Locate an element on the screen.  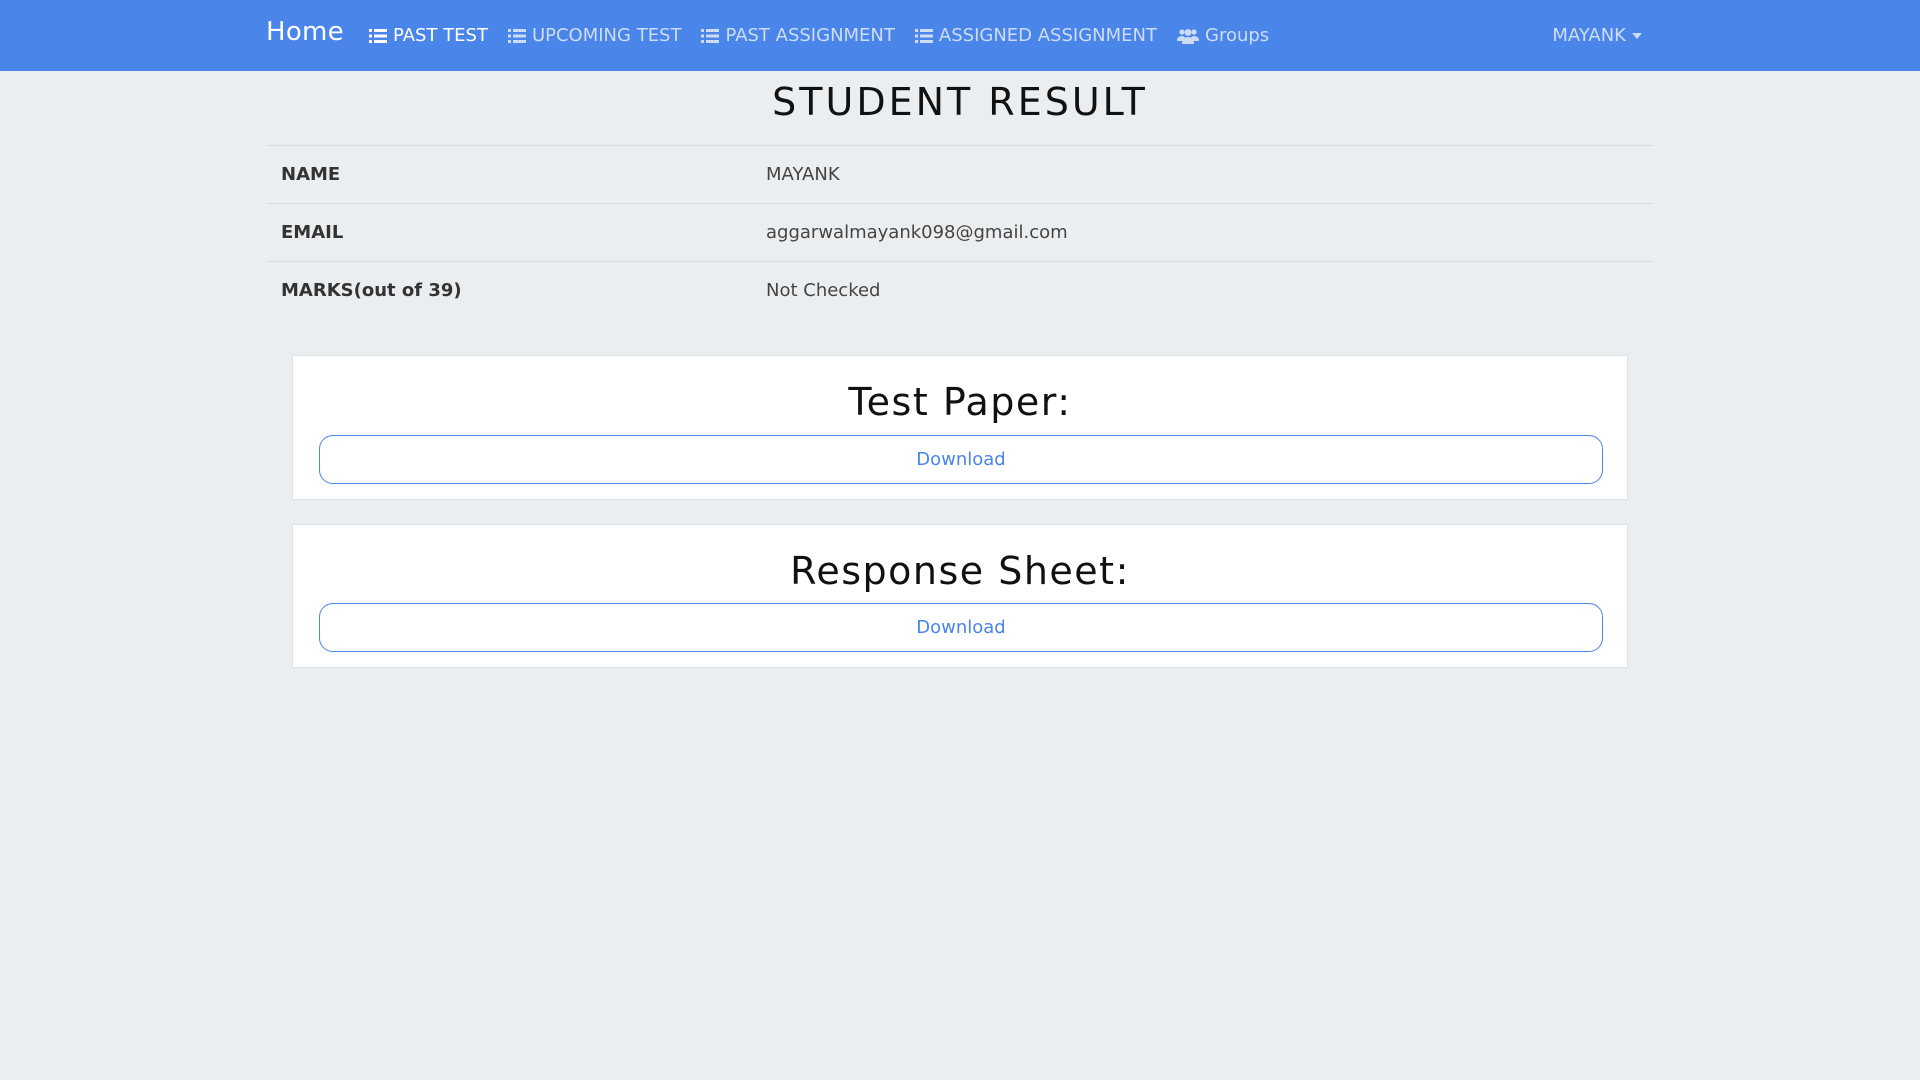
marks-label: MARKS(out of 39) is located at coordinates (516, 290).